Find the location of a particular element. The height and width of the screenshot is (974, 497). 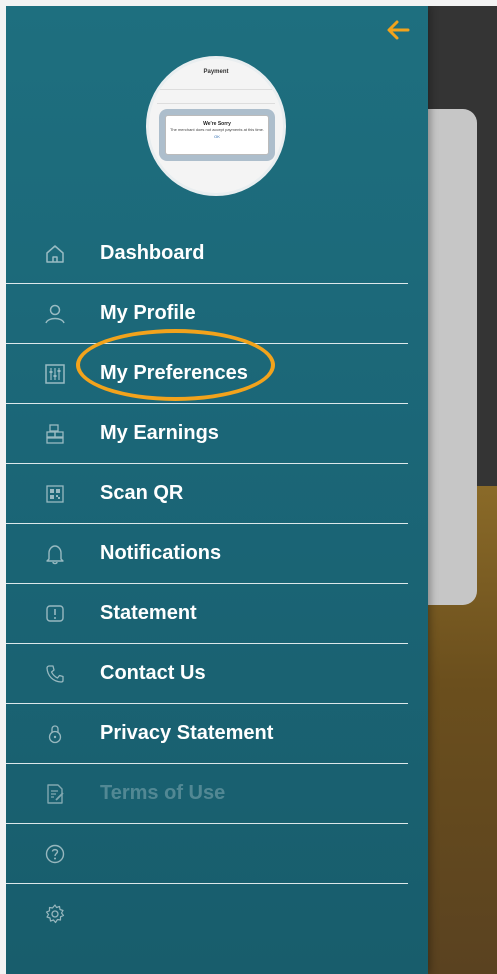

qr-icon is located at coordinates (55, 494).